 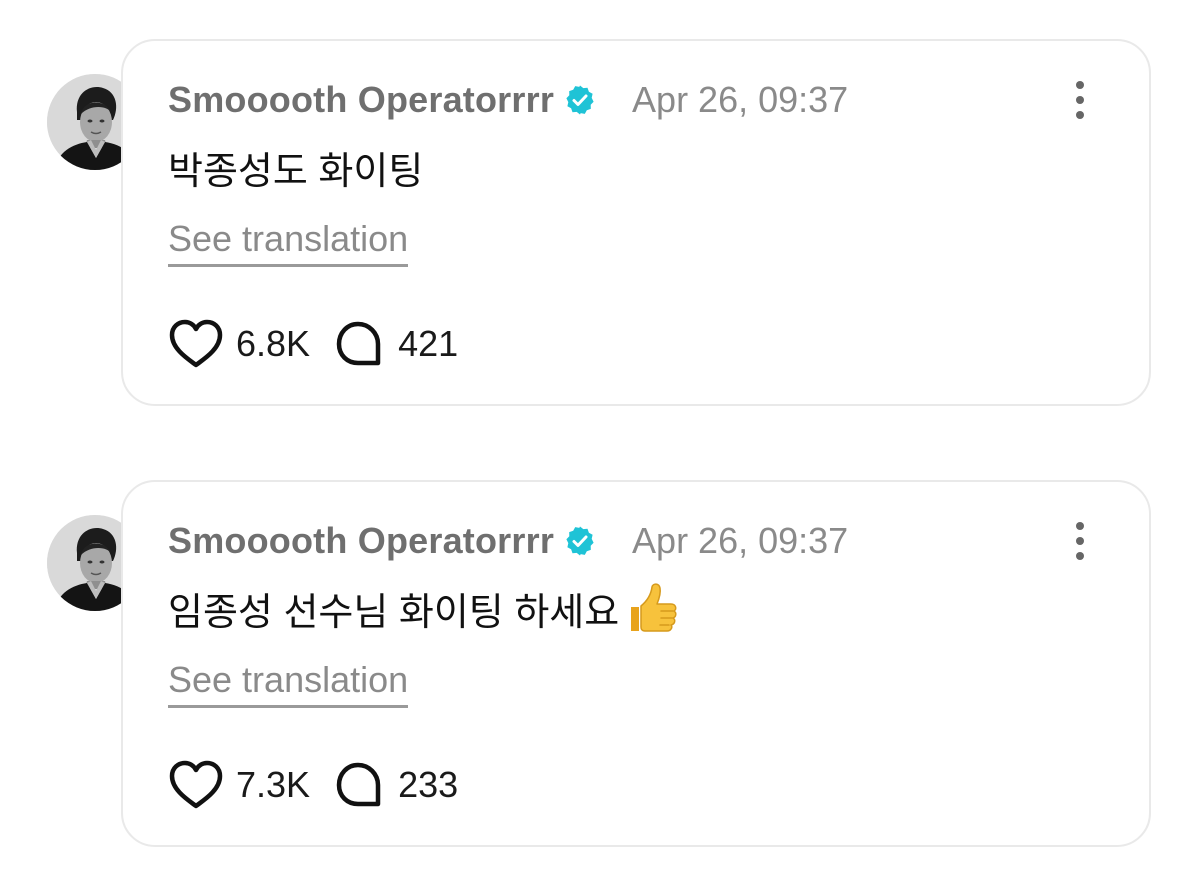 I want to click on post-text-content: 박종성도 화이팅, so click(x=296, y=171).